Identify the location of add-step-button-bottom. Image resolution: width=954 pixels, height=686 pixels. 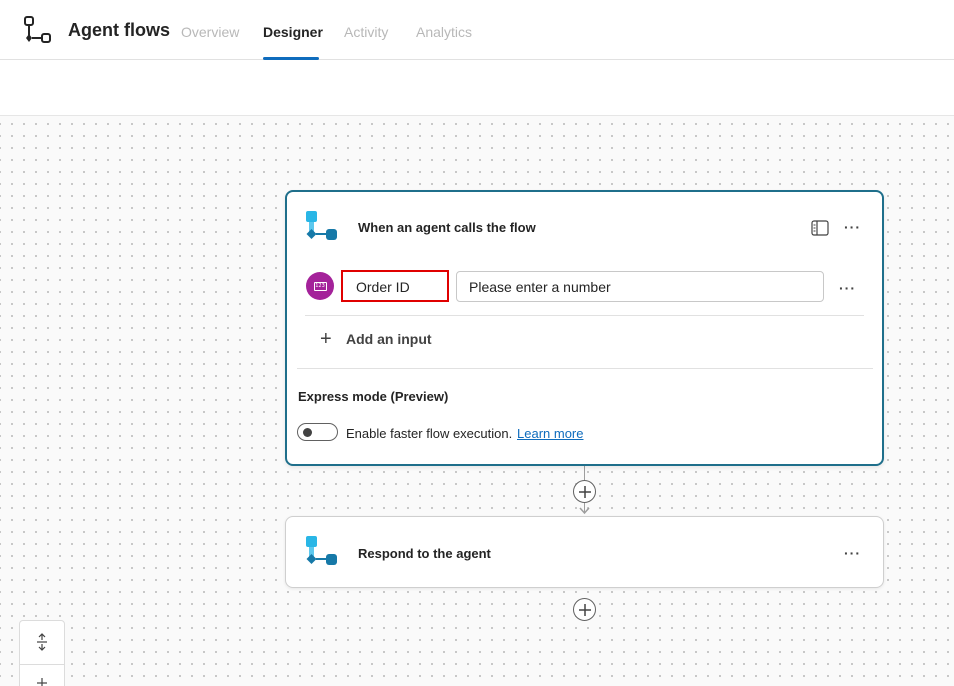
(584, 609).